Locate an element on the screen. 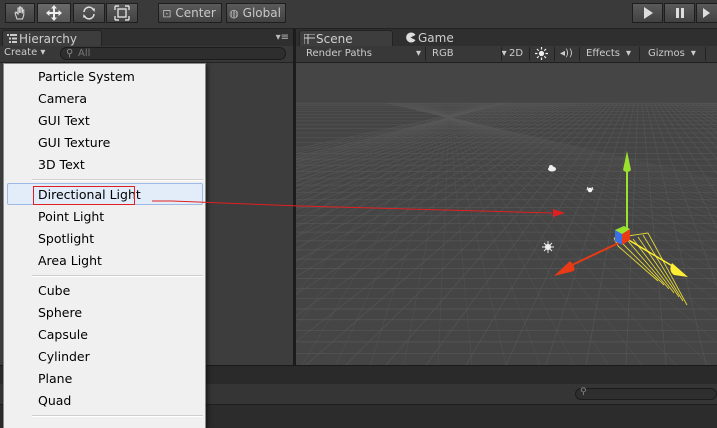 This screenshot has width=717, height=428. step-button is located at coordinates (706, 13).